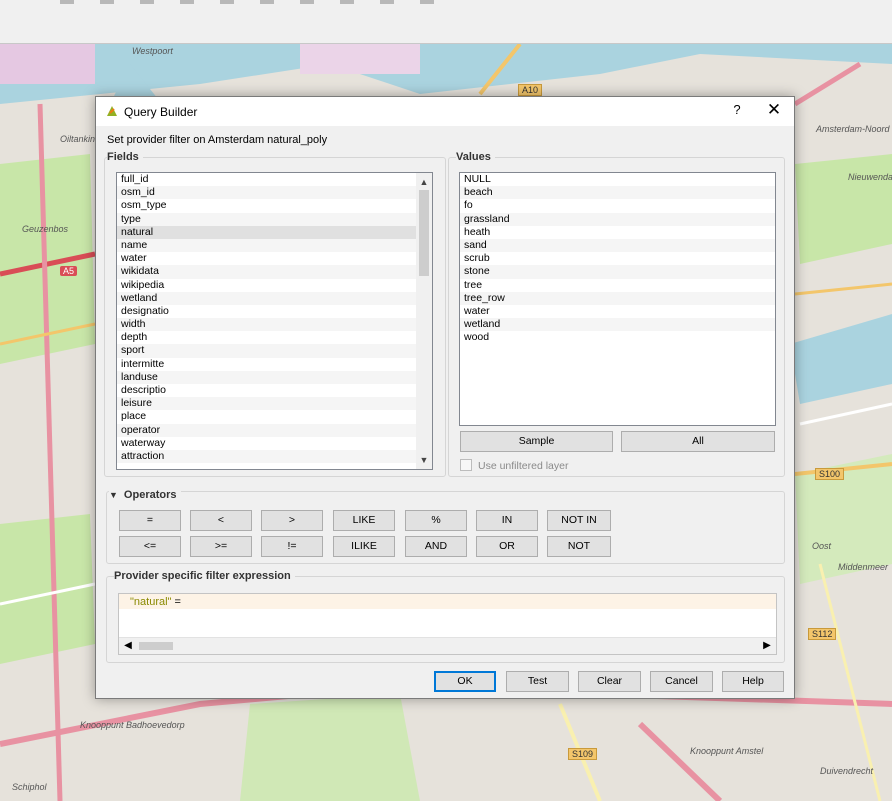 The image size is (892, 801). Describe the element at coordinates (530, 90) in the screenshot. I see `map-label-a10: A10` at that location.